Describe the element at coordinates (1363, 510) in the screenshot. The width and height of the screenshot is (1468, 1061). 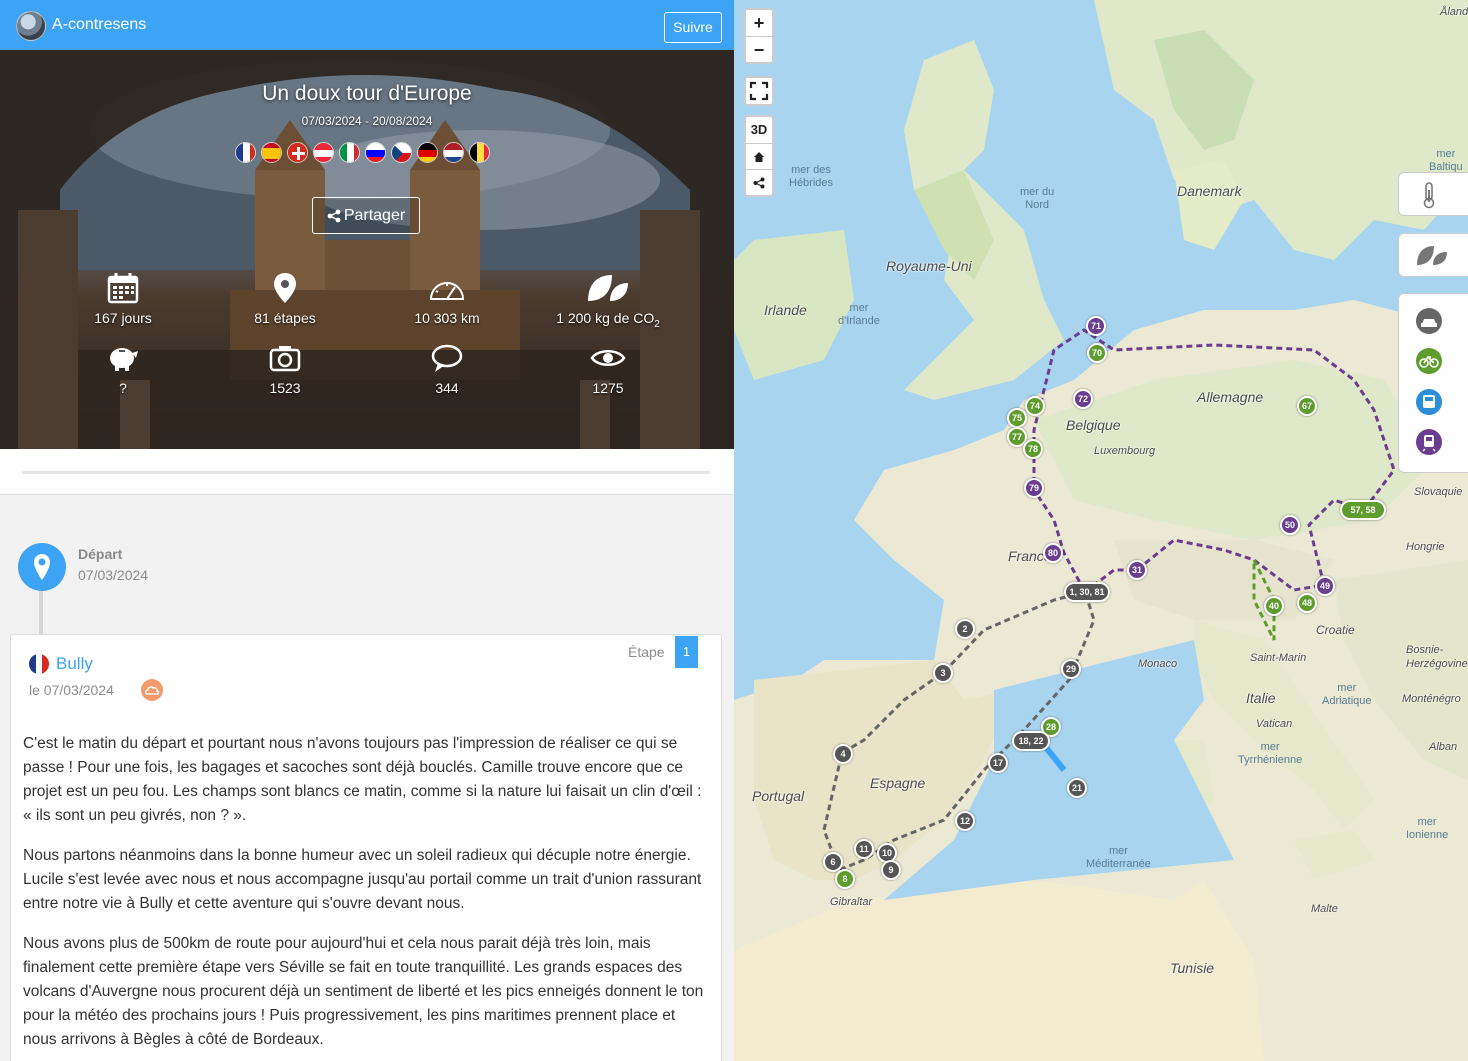
I see `step-marker: 57, 58` at that location.